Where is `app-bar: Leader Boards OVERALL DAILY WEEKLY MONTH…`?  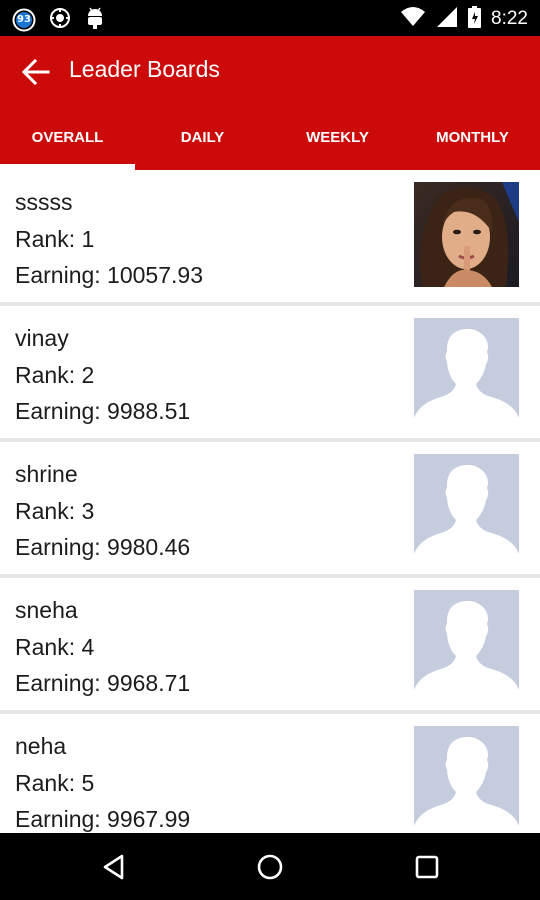 app-bar: Leader Boards OVERALL DAILY WEEKLY MONTH… is located at coordinates (270, 103).